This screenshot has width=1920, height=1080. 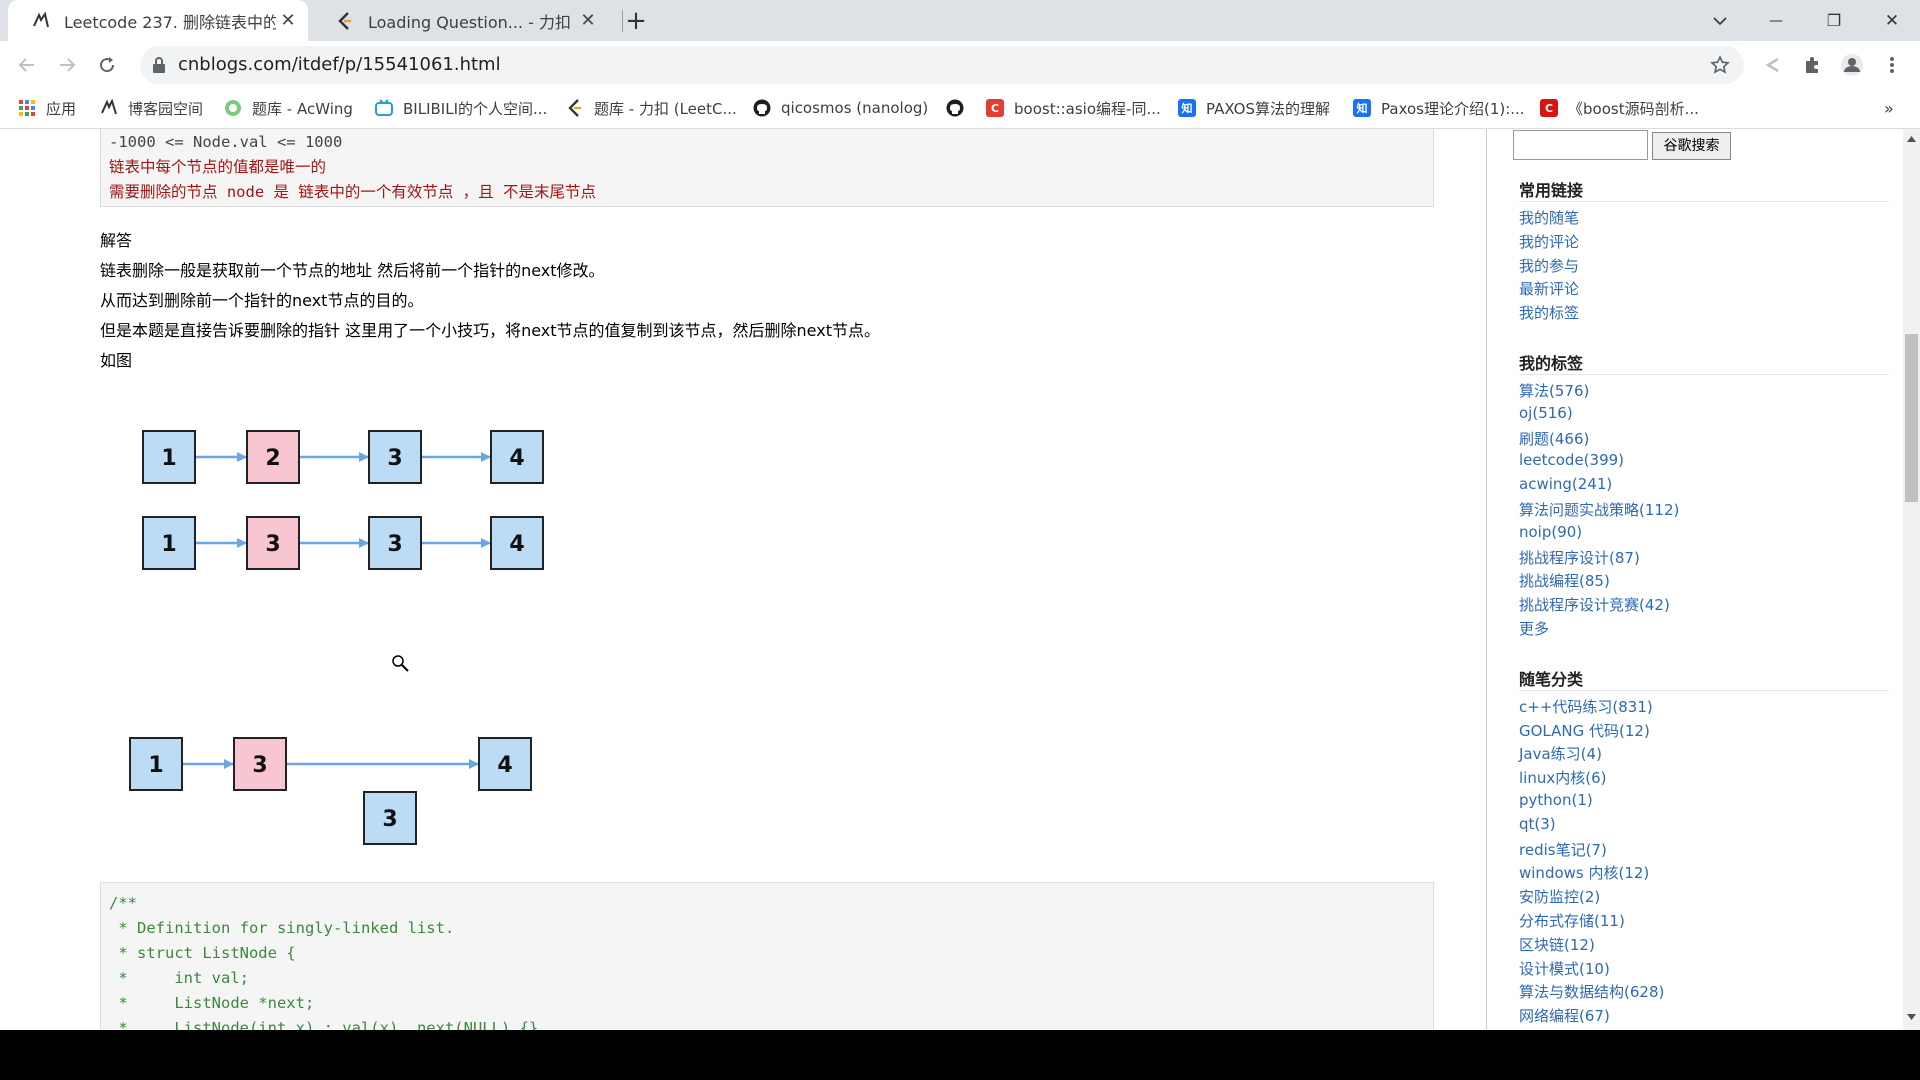 I want to click on sidebar-link: 设计模式(10), so click(x=1564, y=968).